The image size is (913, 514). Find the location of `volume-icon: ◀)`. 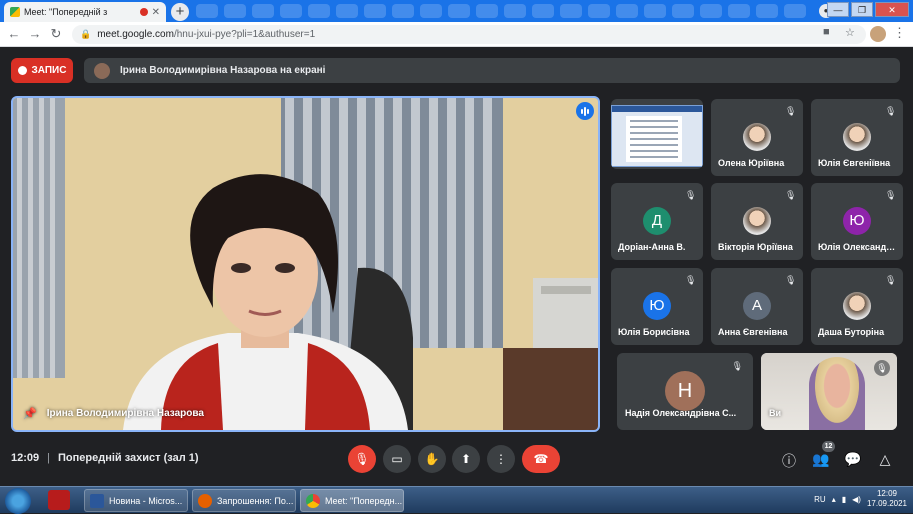

volume-icon: ◀) is located at coordinates (856, 499).